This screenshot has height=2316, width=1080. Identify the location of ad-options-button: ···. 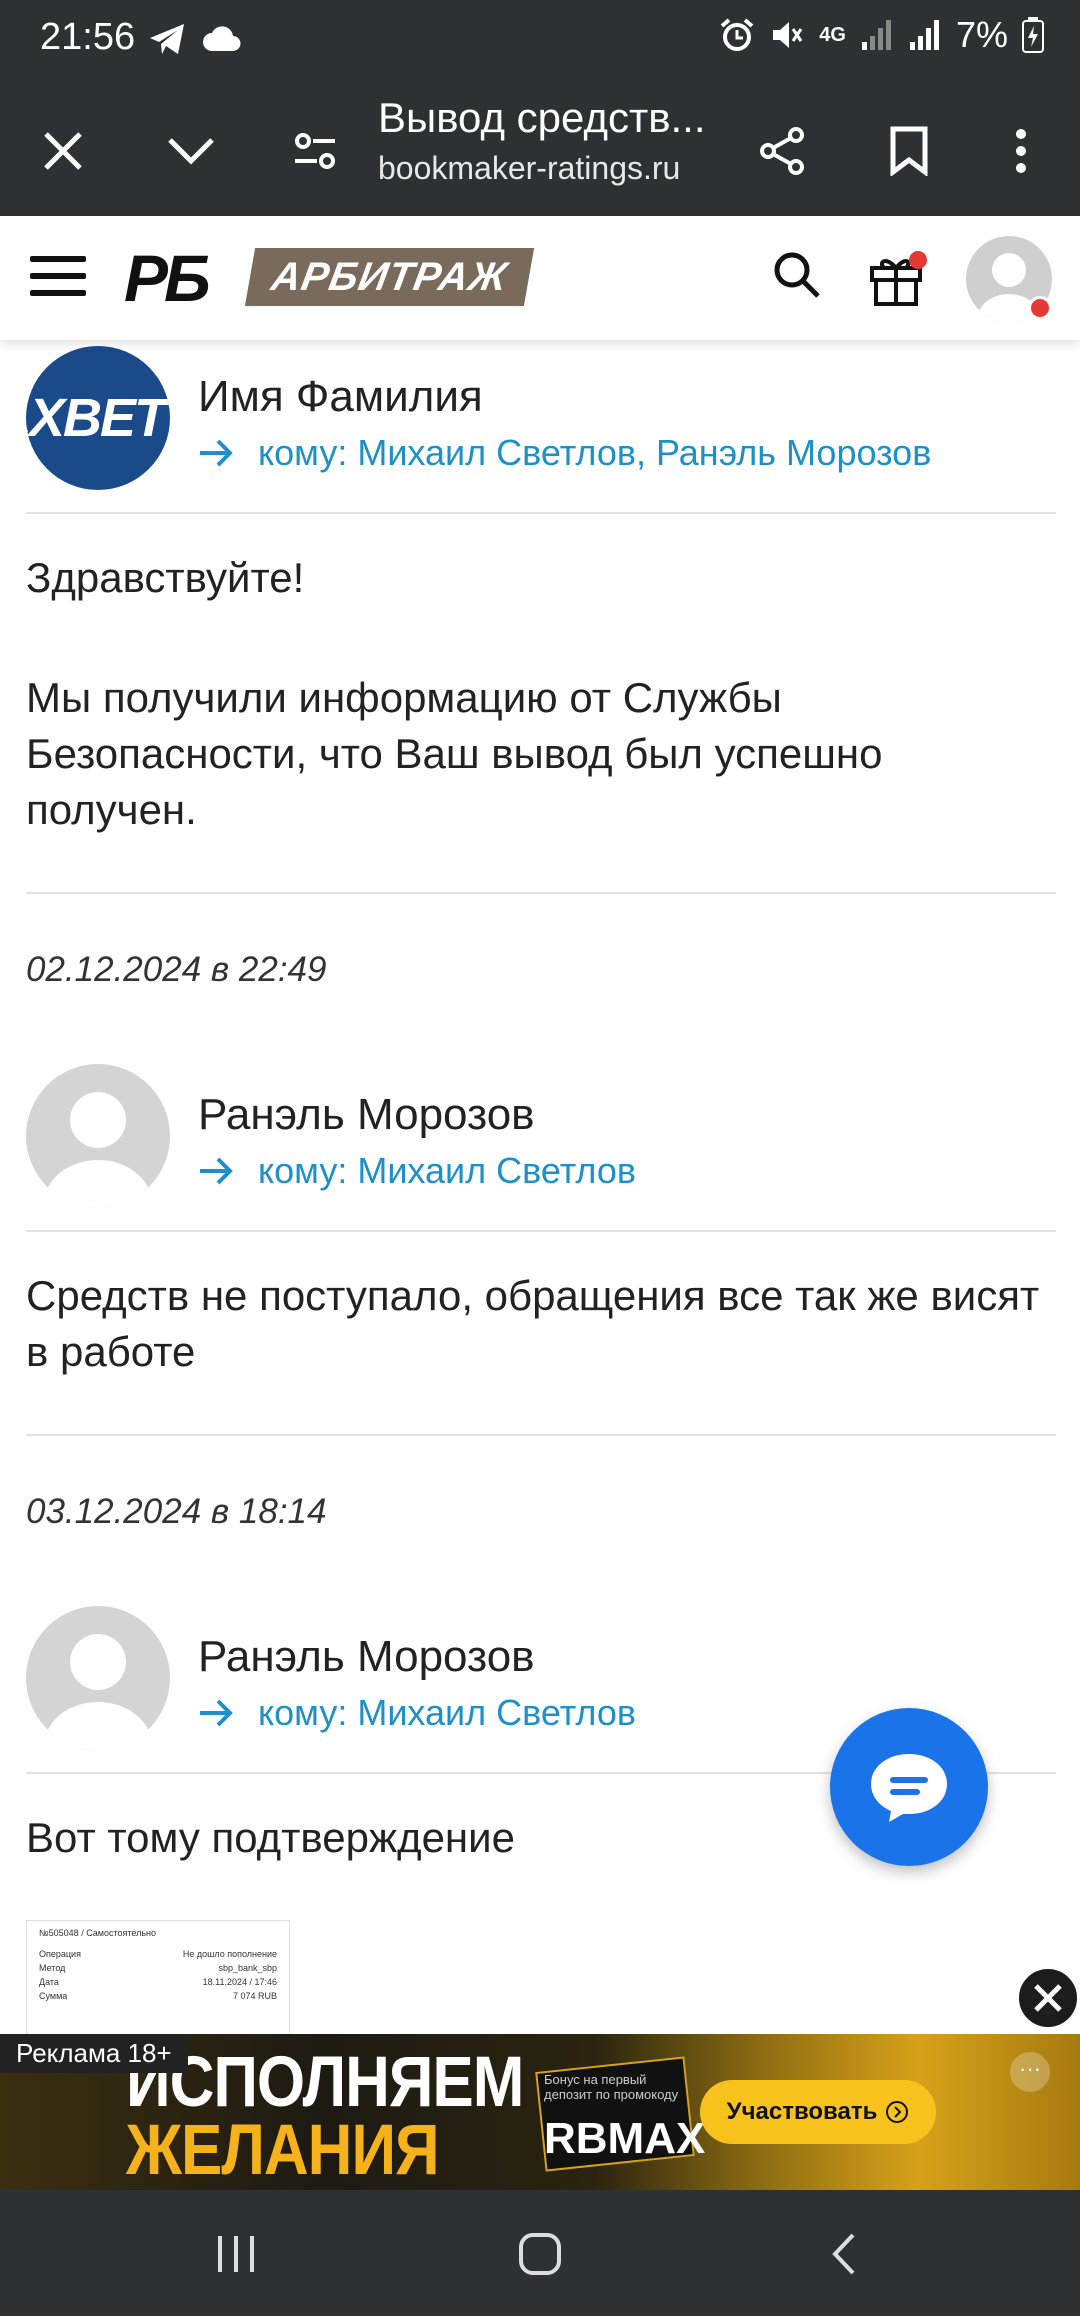
(1030, 2072).